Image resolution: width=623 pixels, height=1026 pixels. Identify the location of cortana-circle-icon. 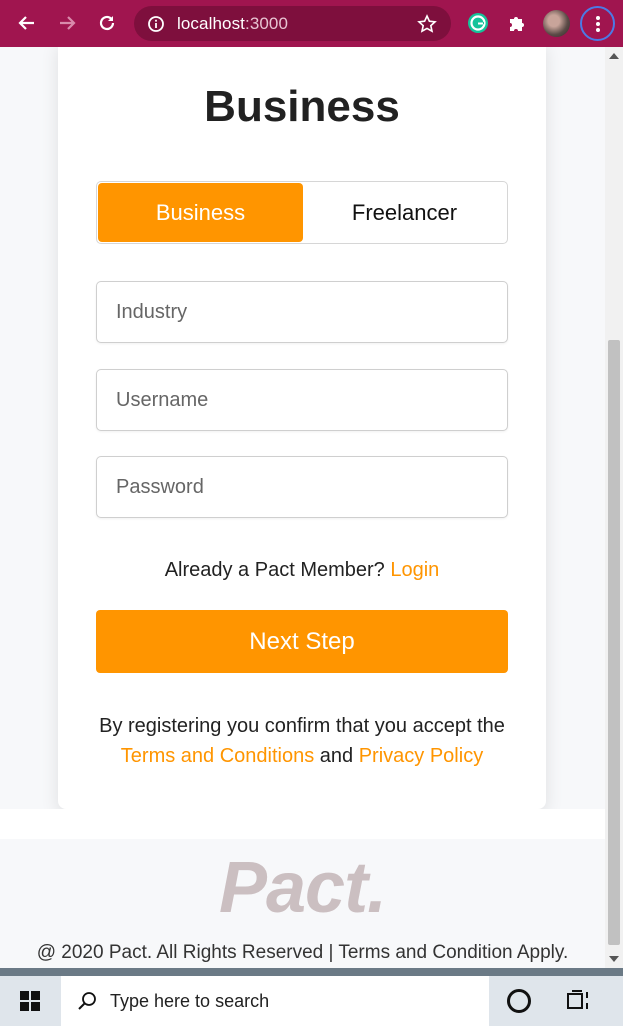
(519, 1001).